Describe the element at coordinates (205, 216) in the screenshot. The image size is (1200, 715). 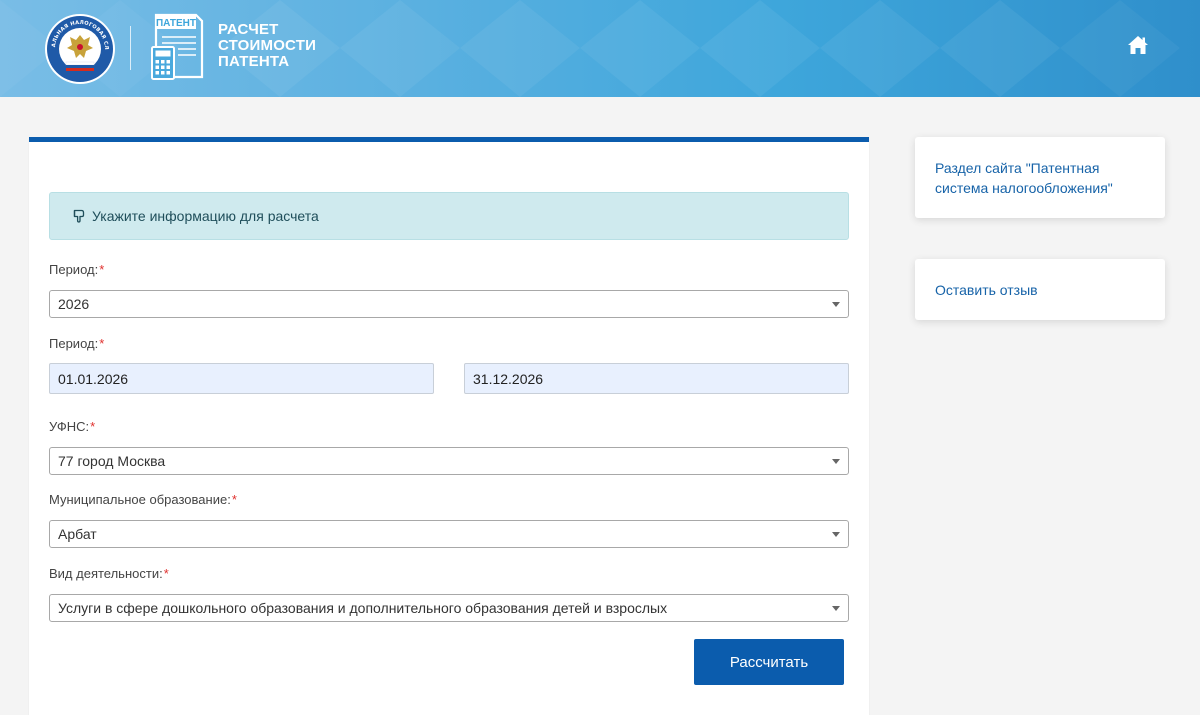
I see `info-text: Укажите информацию для расчета` at that location.